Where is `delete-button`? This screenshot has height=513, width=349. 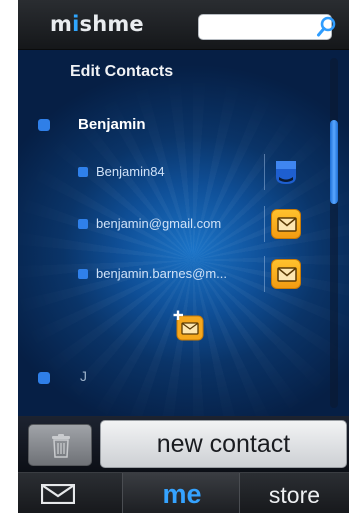 delete-button is located at coordinates (60, 445).